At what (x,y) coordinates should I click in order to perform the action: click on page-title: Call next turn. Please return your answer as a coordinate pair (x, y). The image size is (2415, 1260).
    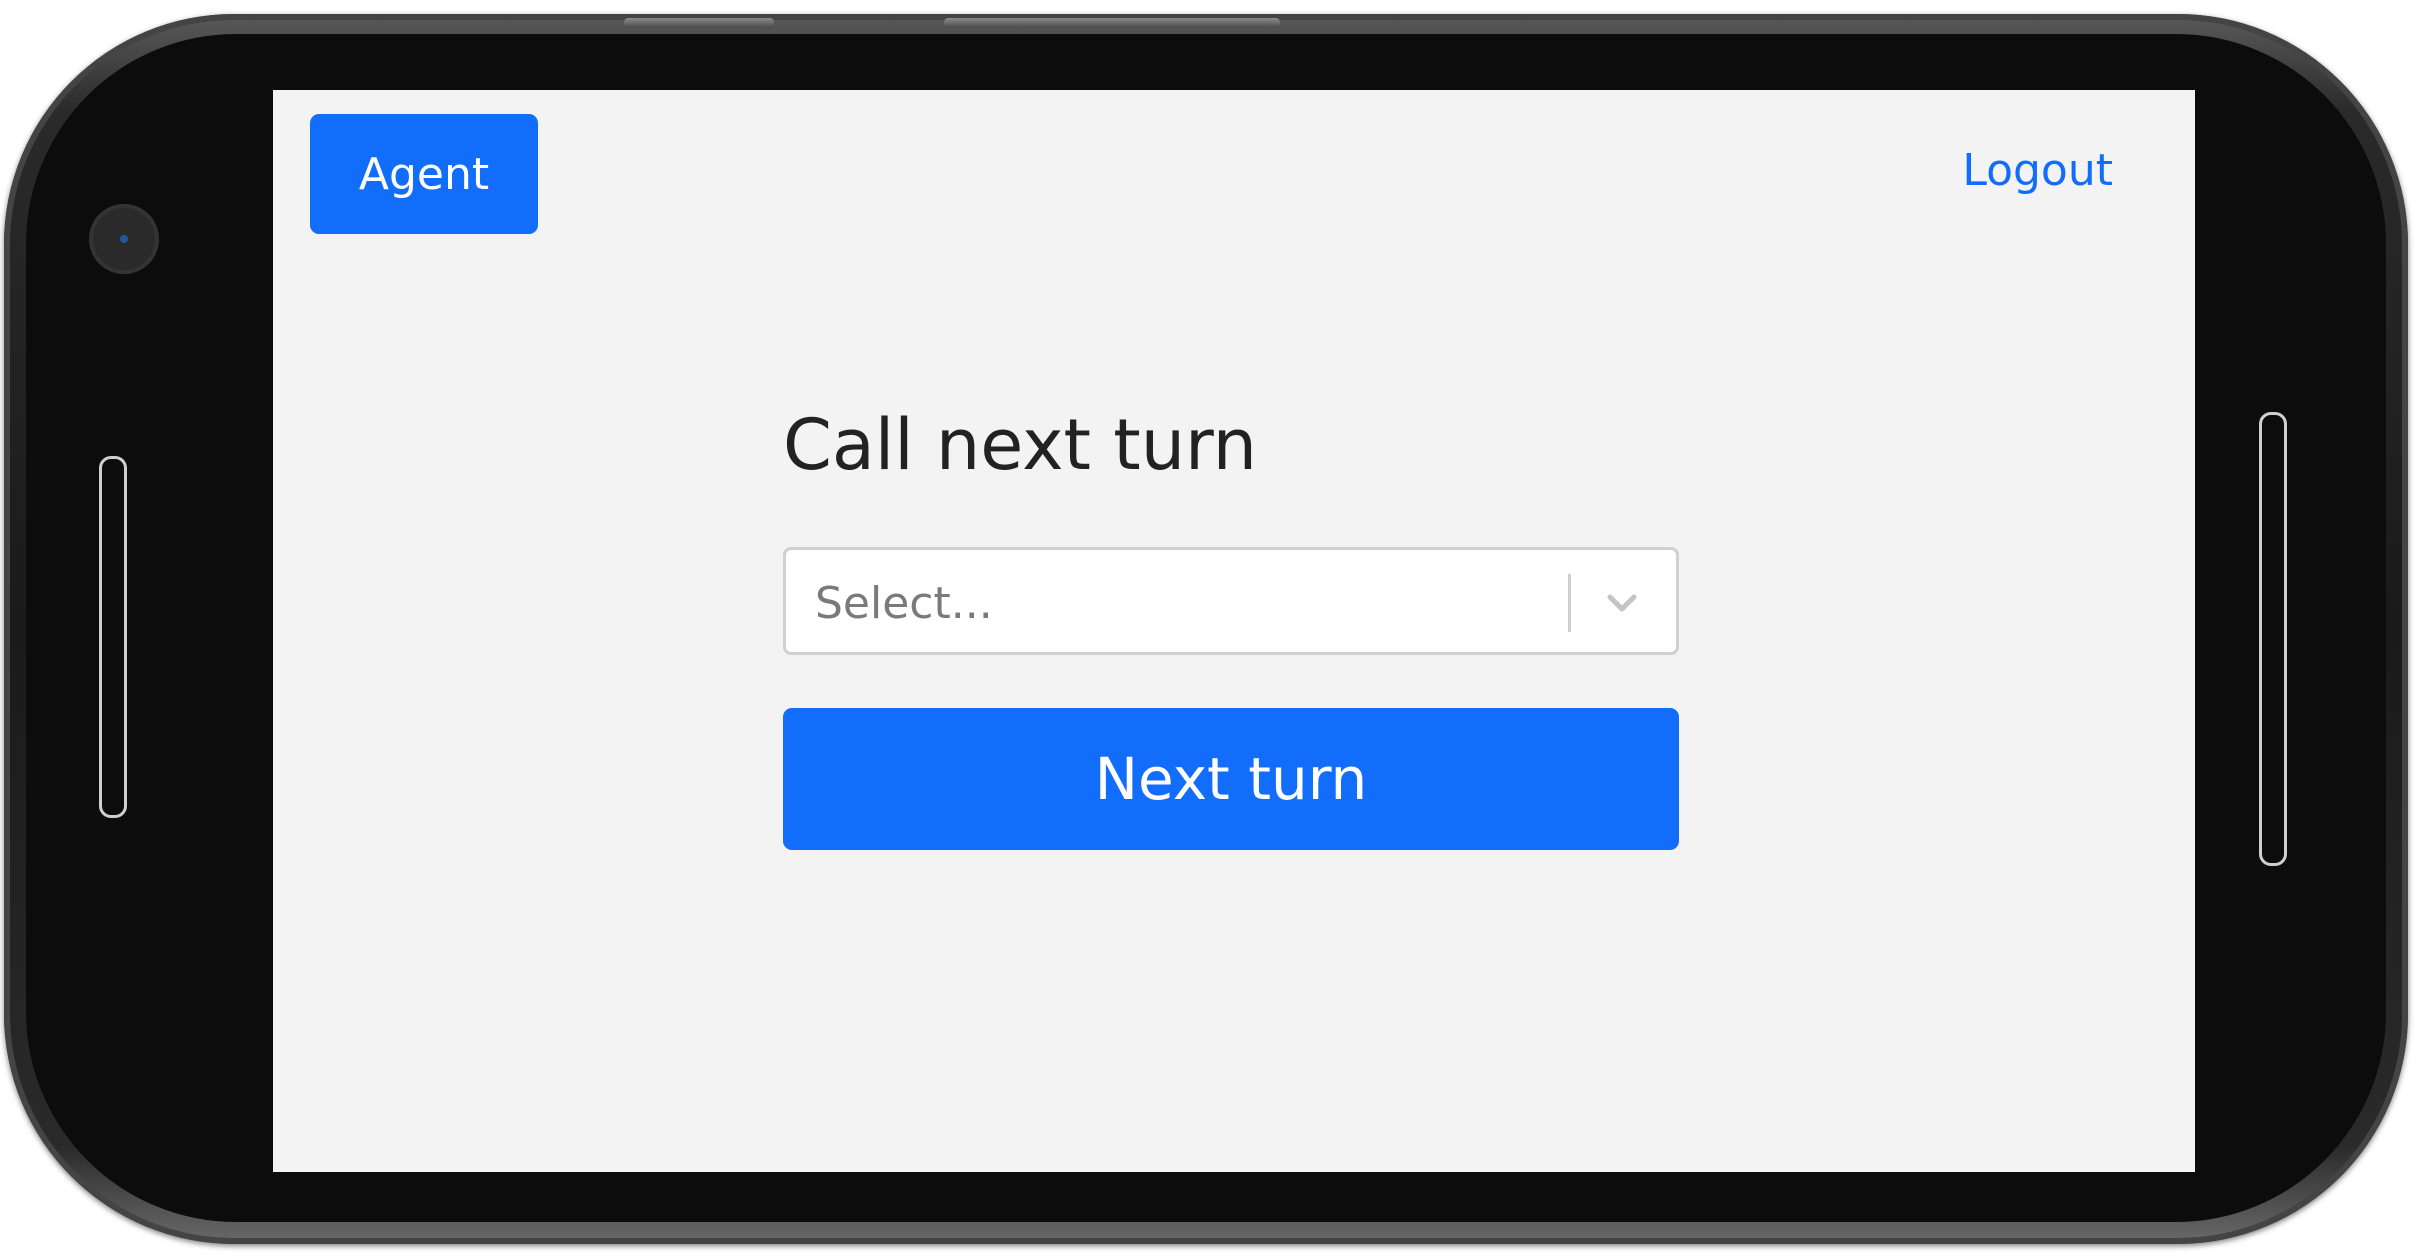
    Looking at the image, I should click on (1020, 445).